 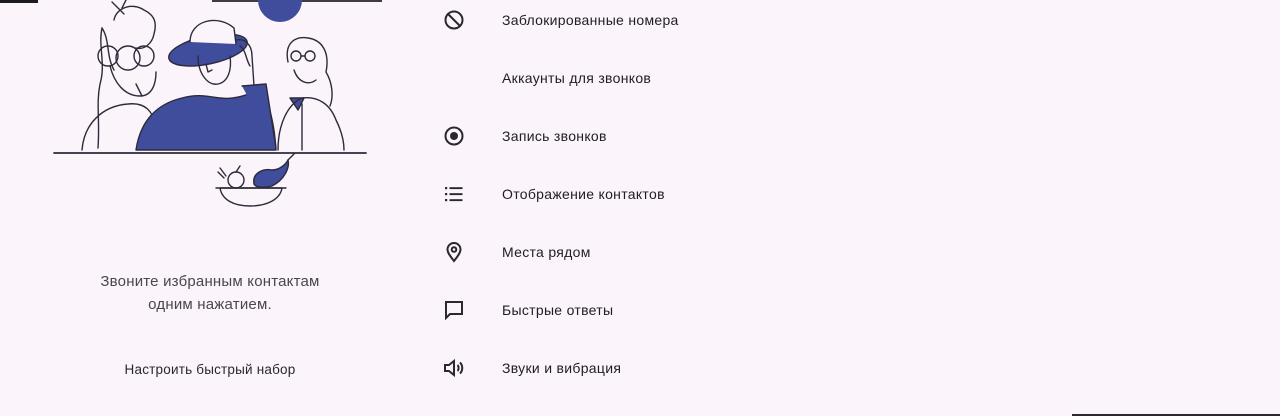 What do you see at coordinates (680, 252) in the screenshot?
I see `settings-item-nearby-places: Места рядом` at bounding box center [680, 252].